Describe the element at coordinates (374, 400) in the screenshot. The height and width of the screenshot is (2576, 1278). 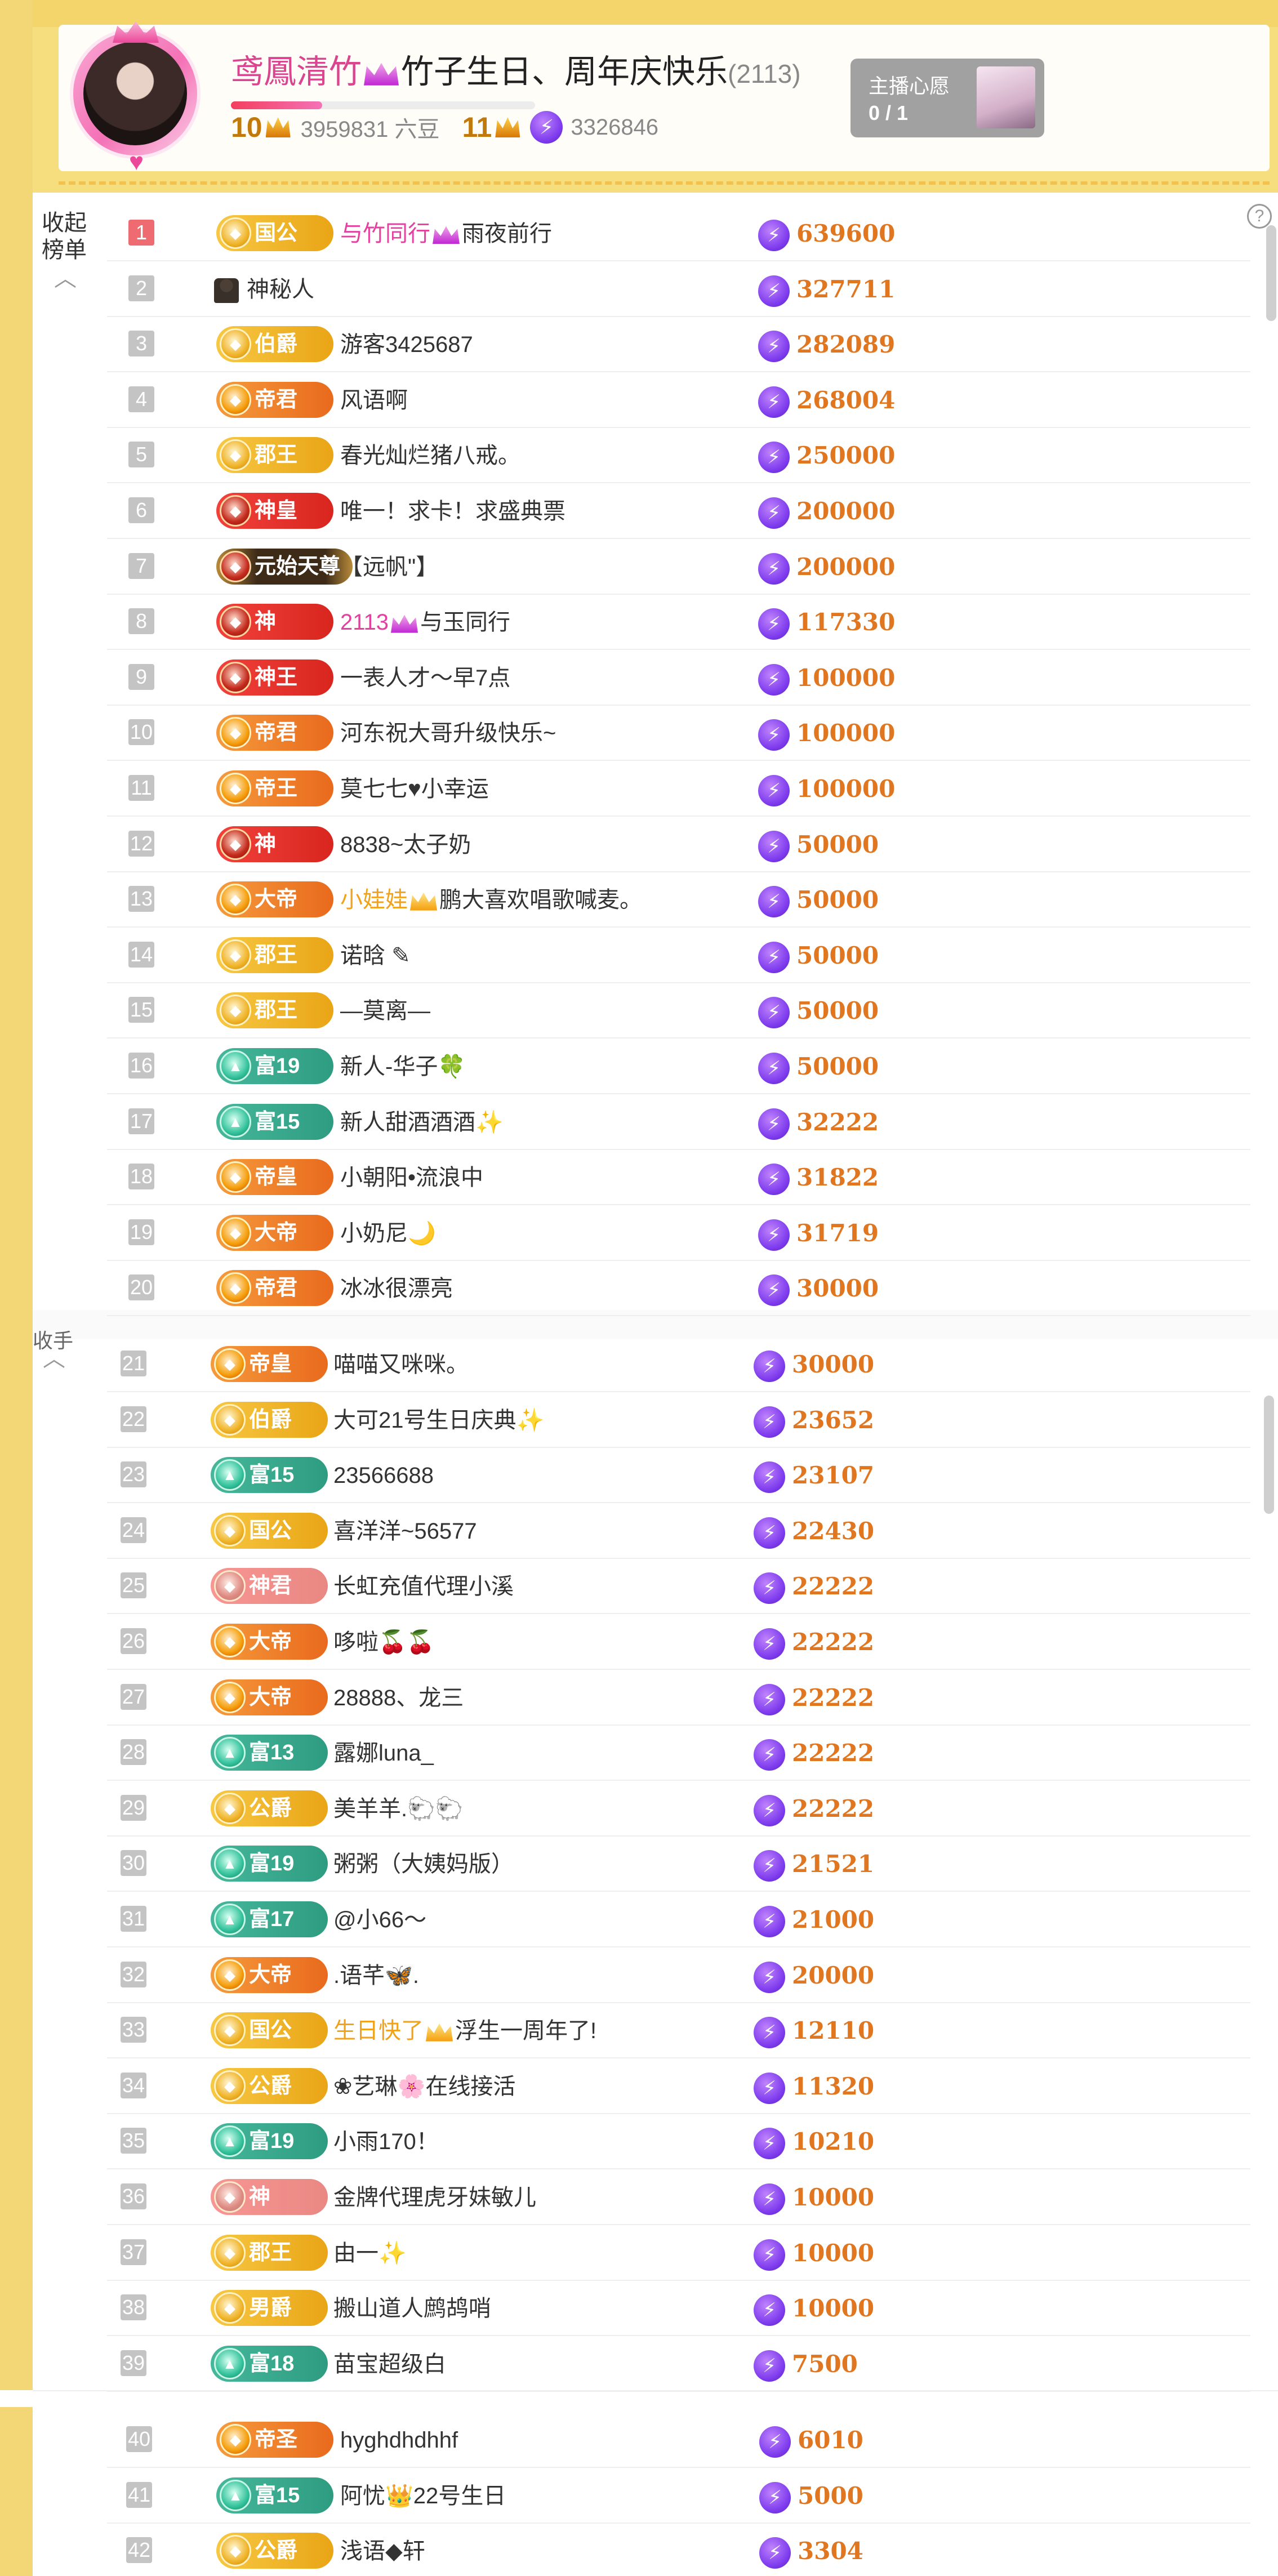
I see `user-name: 风语啊` at that location.